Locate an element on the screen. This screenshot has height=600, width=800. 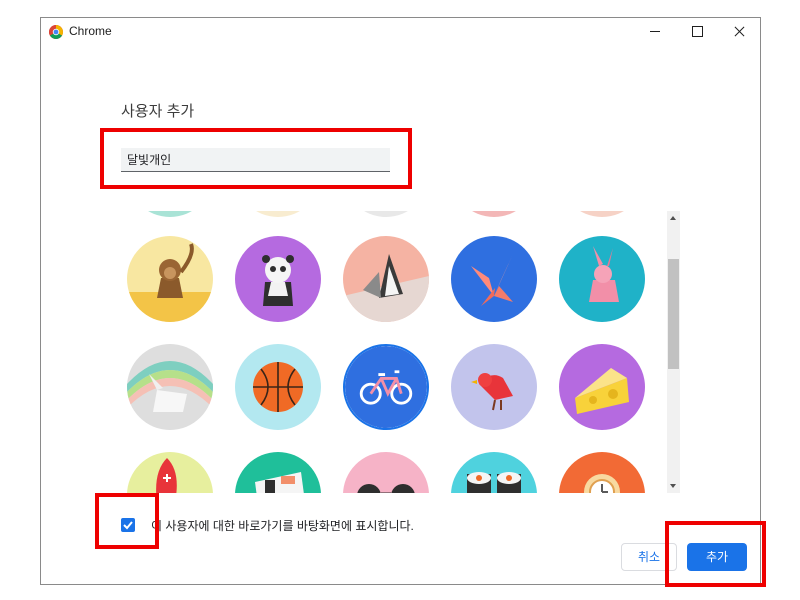
avatar-rabbit is located at coordinates (602, 279).